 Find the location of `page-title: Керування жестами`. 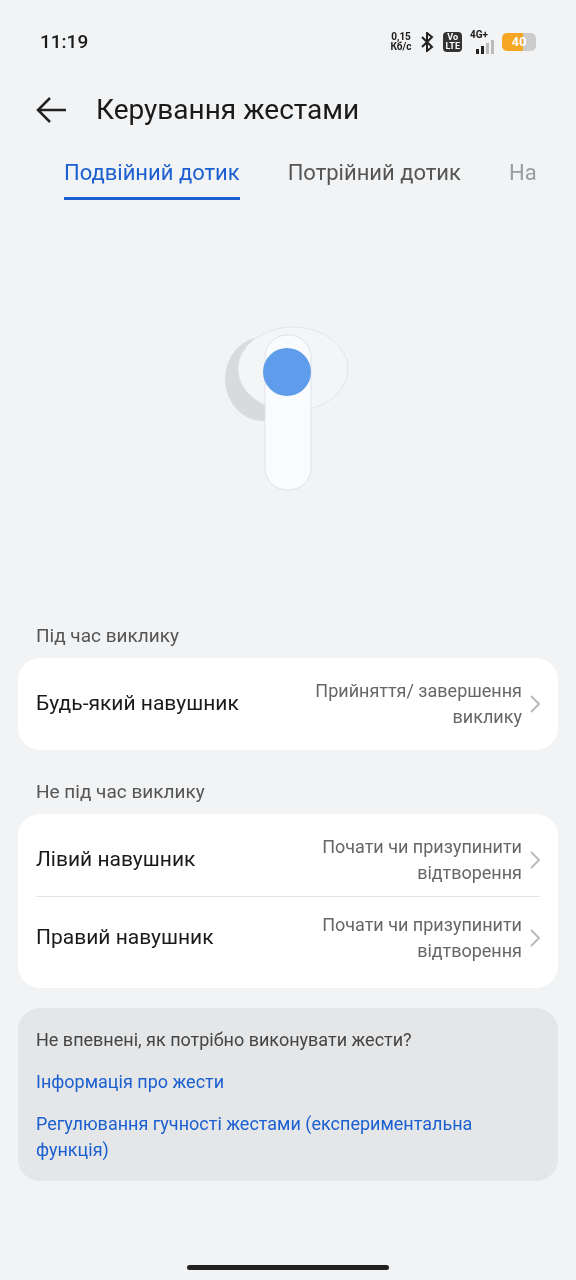

page-title: Керування жестами is located at coordinates (228, 110).